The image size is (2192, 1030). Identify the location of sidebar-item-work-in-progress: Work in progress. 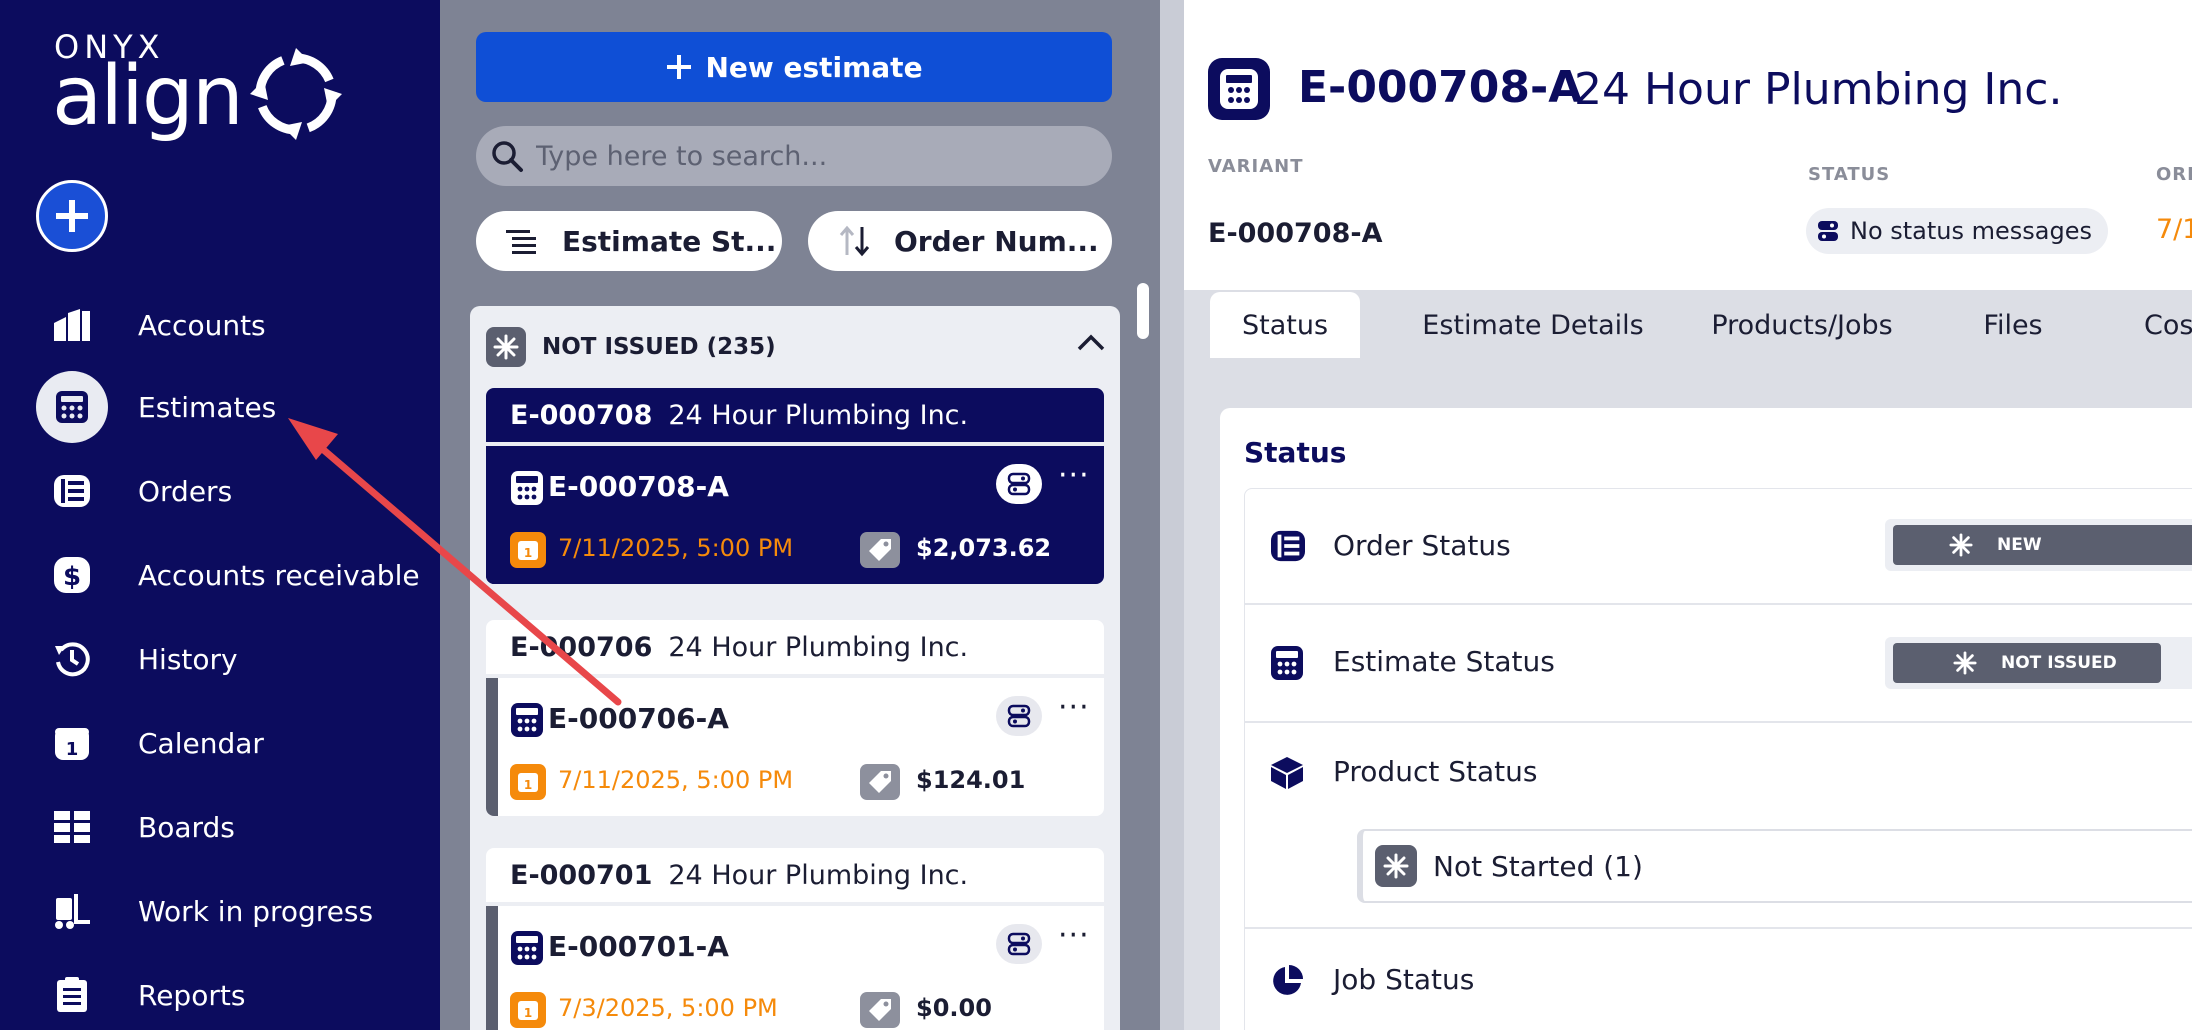
(220, 911).